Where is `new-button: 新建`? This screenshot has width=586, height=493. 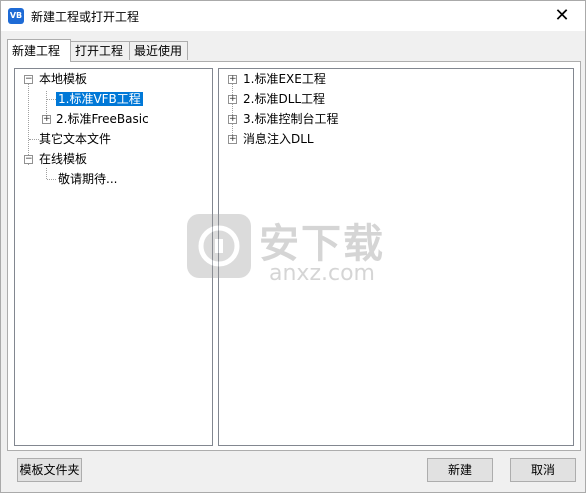
new-button: 新建 is located at coordinates (460, 470).